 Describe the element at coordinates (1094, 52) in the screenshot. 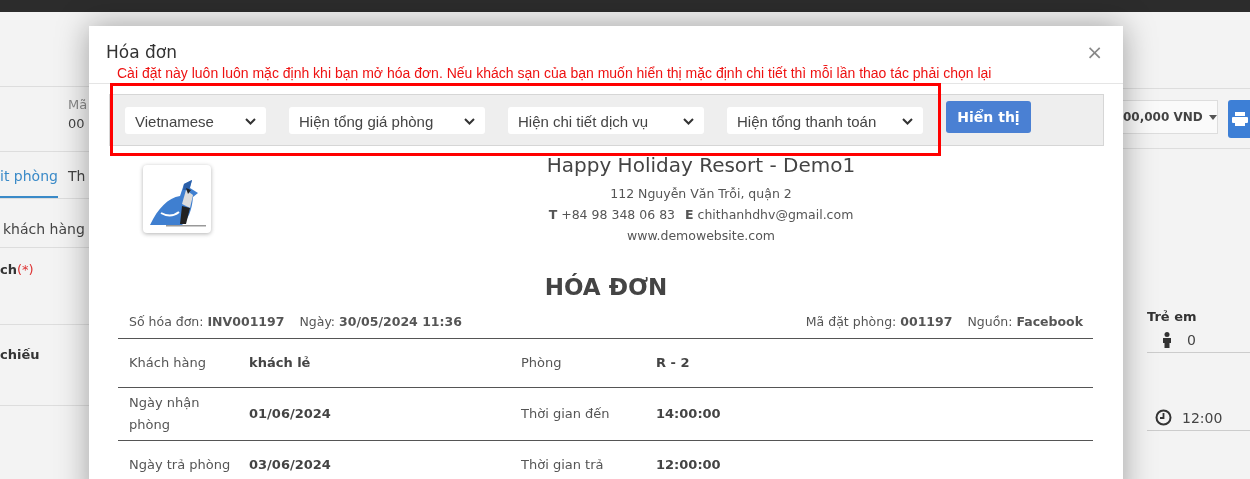

I see `close-button: ×` at that location.